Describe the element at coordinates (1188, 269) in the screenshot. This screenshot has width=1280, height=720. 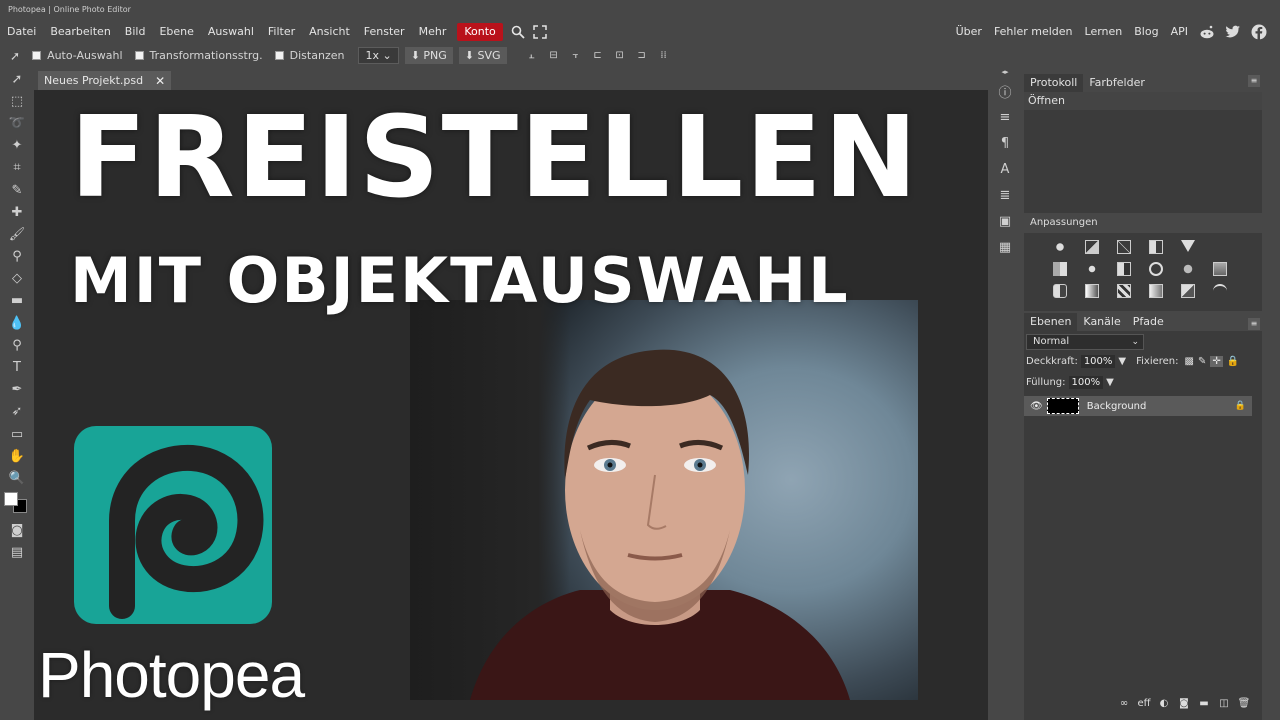
I see `channel-mixer-icon` at that location.